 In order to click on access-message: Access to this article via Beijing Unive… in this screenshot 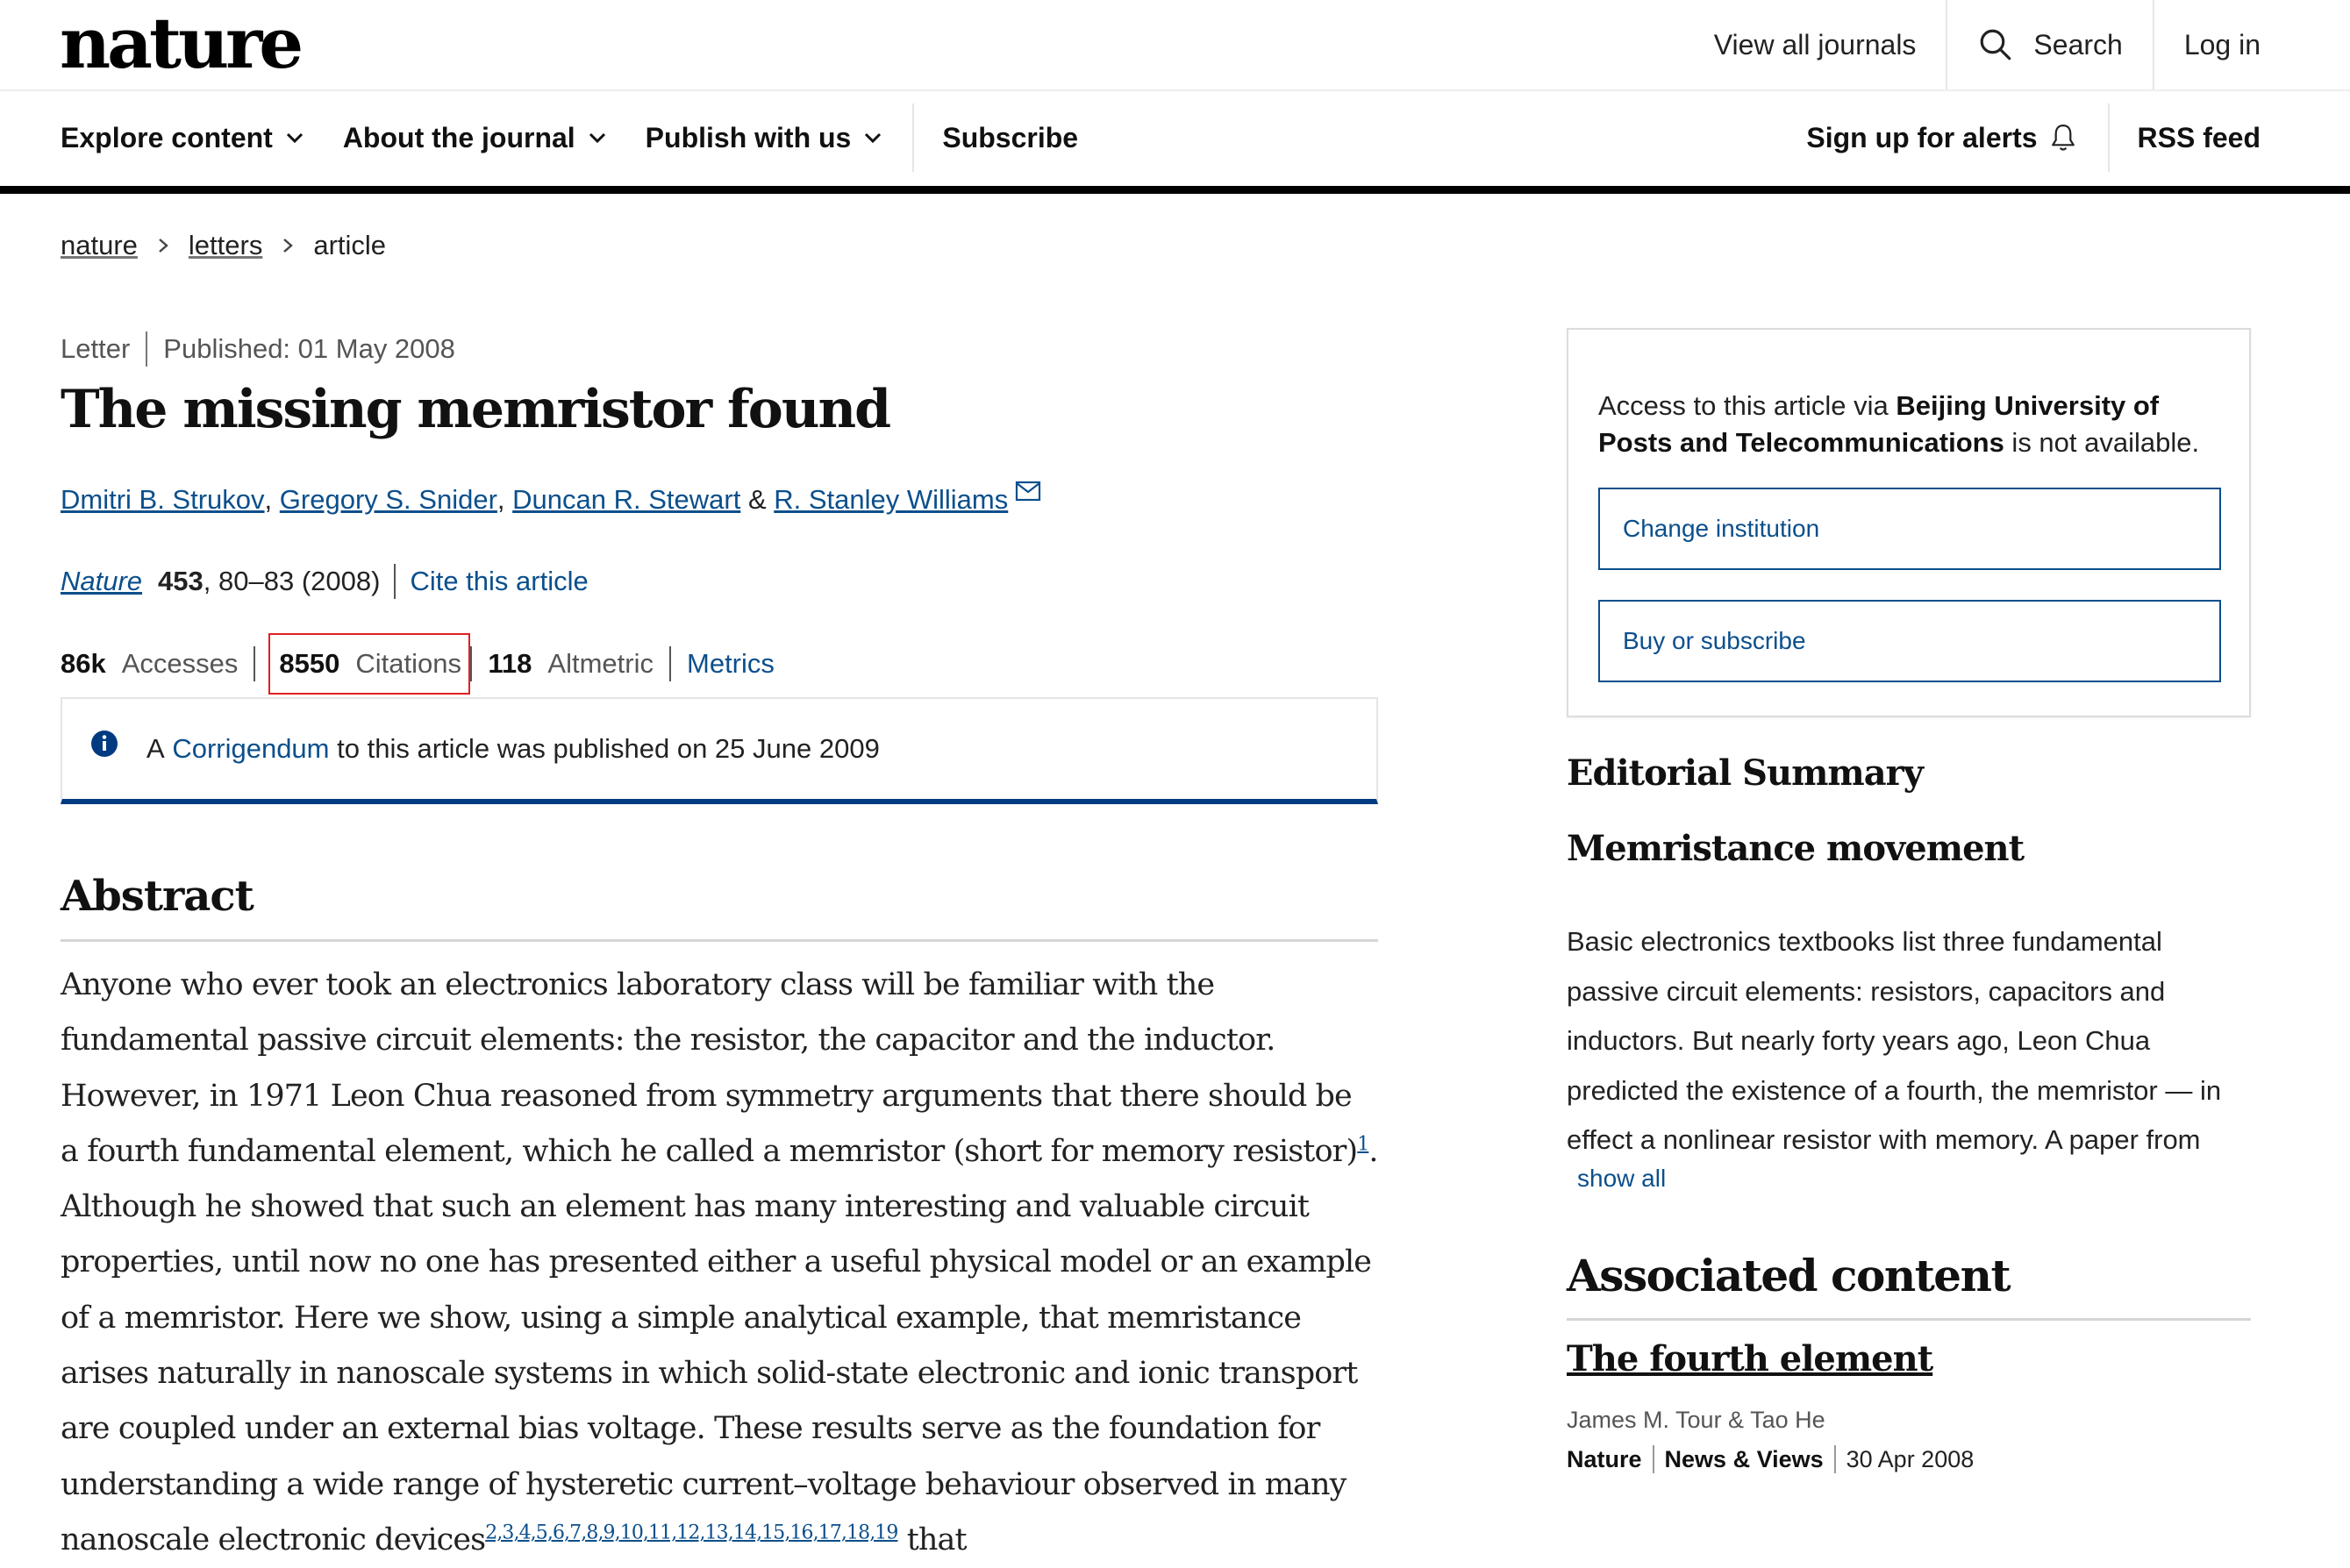, I will do `click(1910, 425)`.